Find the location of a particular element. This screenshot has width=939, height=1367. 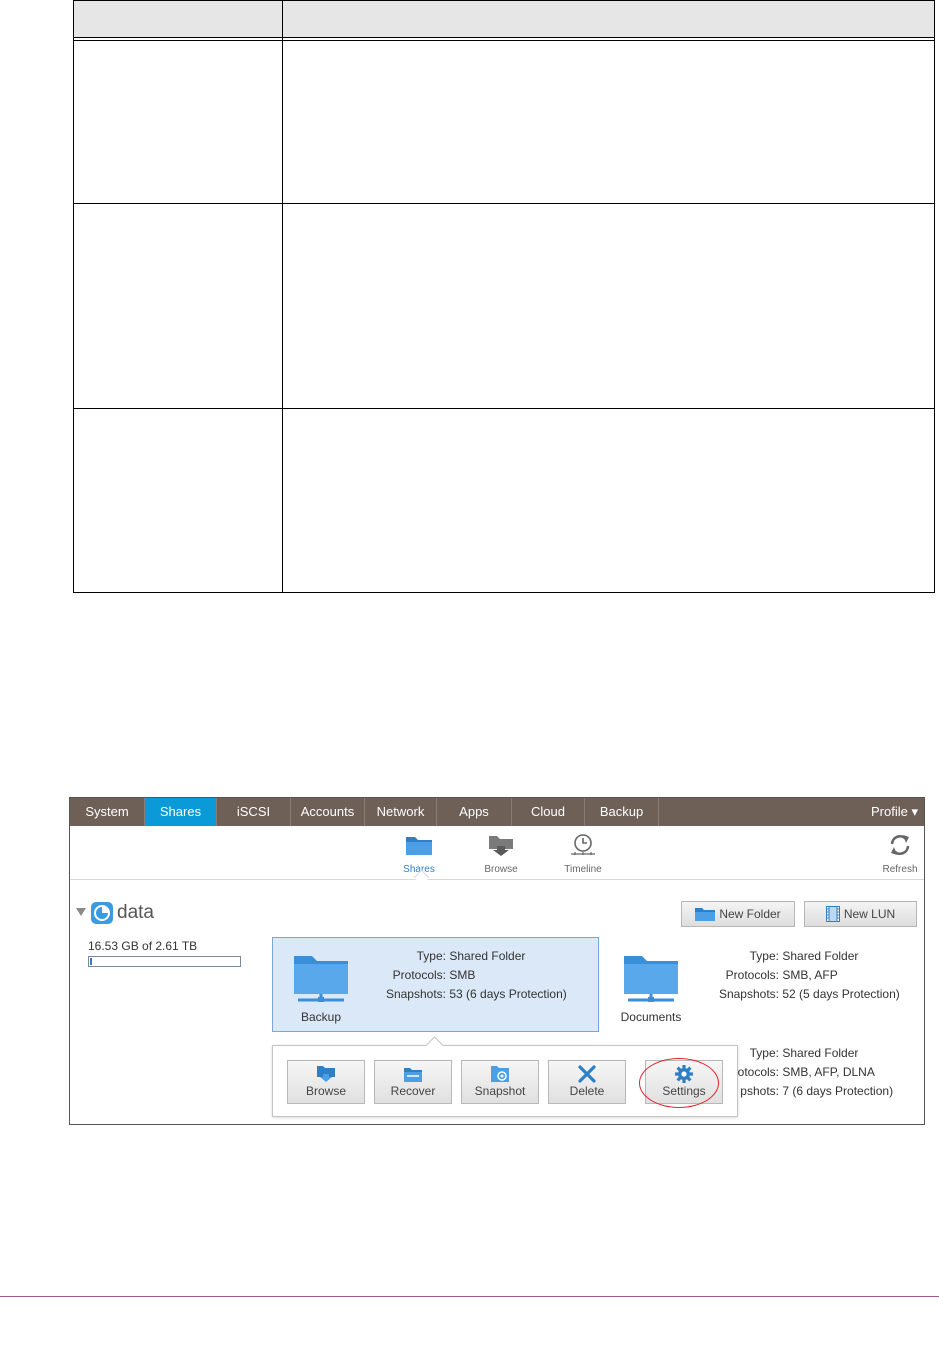

tab-system: System is located at coordinates (107, 812).